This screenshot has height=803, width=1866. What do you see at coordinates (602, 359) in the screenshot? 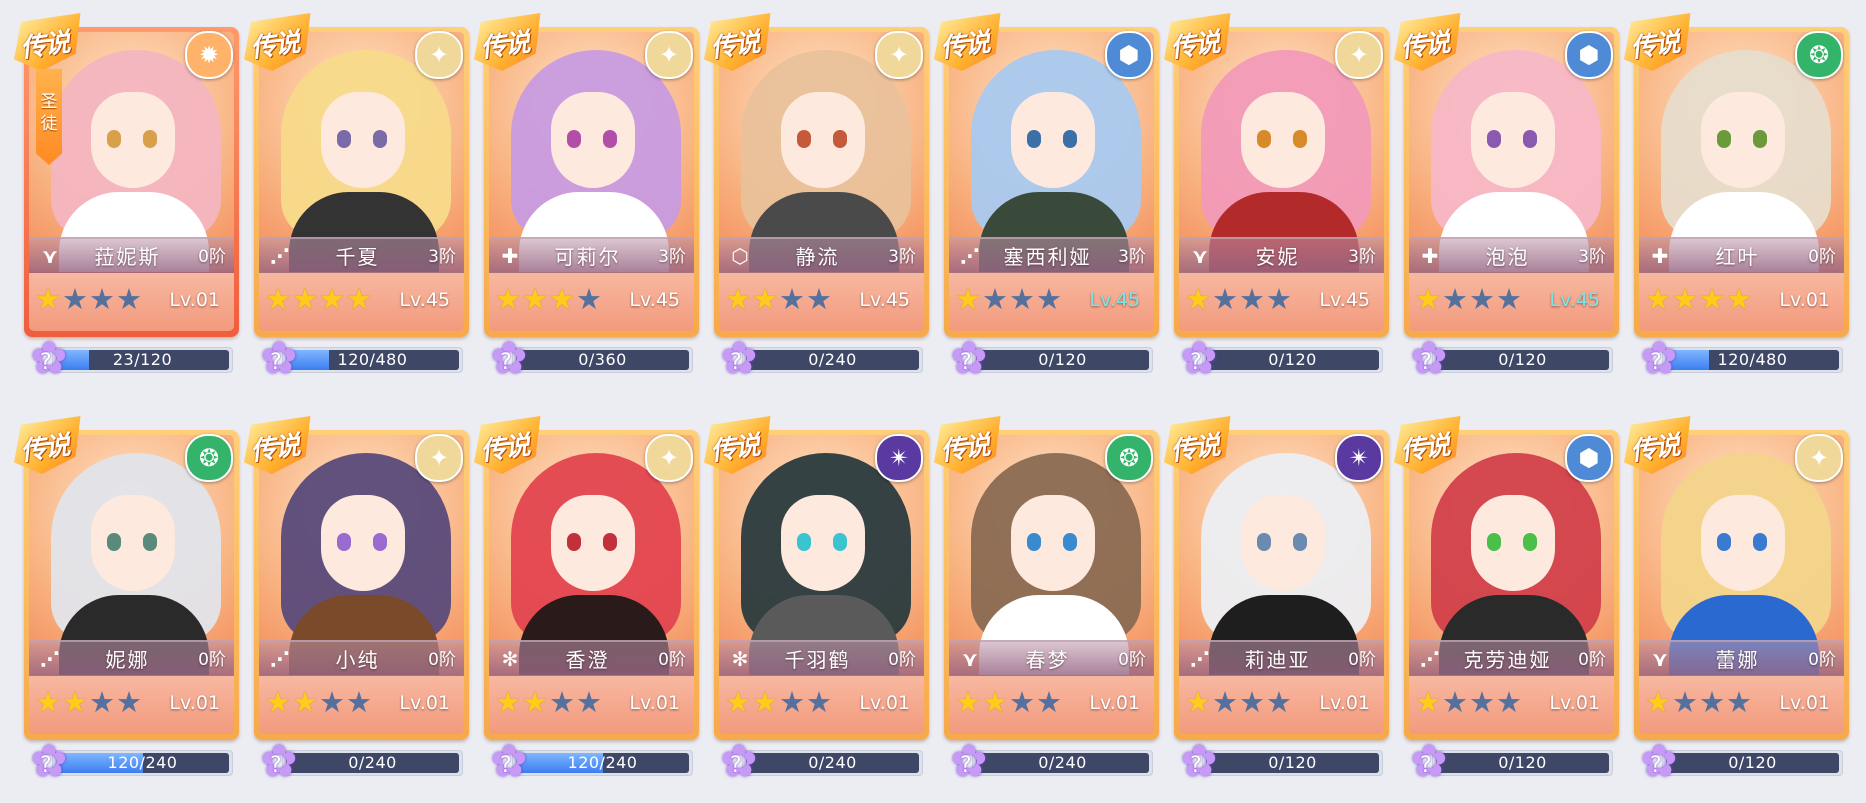
I see `xp-value: 0/360` at bounding box center [602, 359].